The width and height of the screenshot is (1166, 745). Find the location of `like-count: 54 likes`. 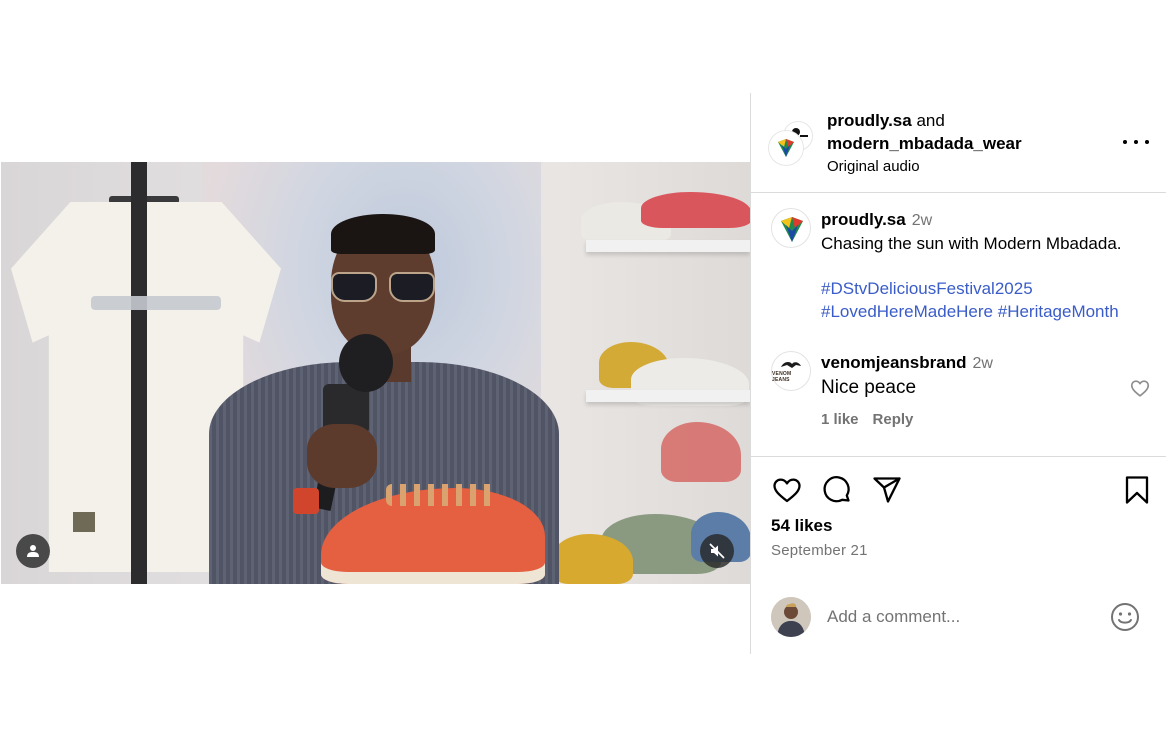

like-count: 54 likes is located at coordinates (801, 526).